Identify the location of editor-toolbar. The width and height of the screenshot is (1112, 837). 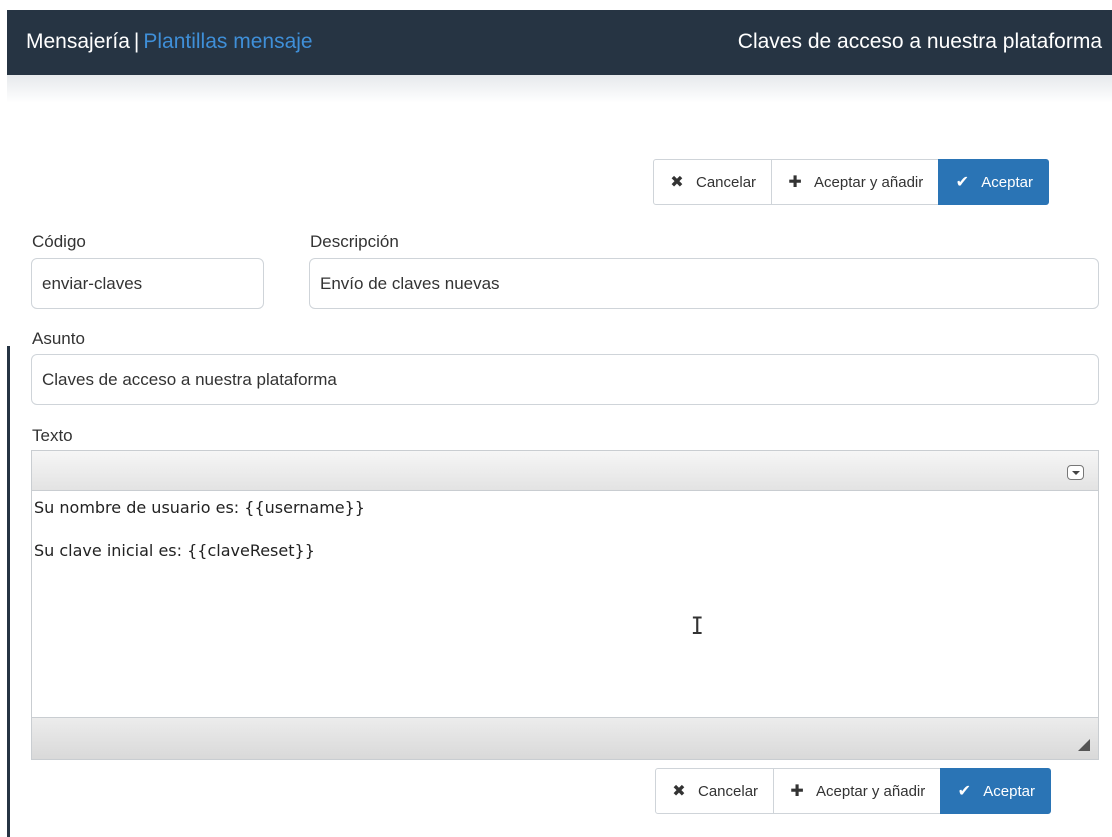
(565, 471).